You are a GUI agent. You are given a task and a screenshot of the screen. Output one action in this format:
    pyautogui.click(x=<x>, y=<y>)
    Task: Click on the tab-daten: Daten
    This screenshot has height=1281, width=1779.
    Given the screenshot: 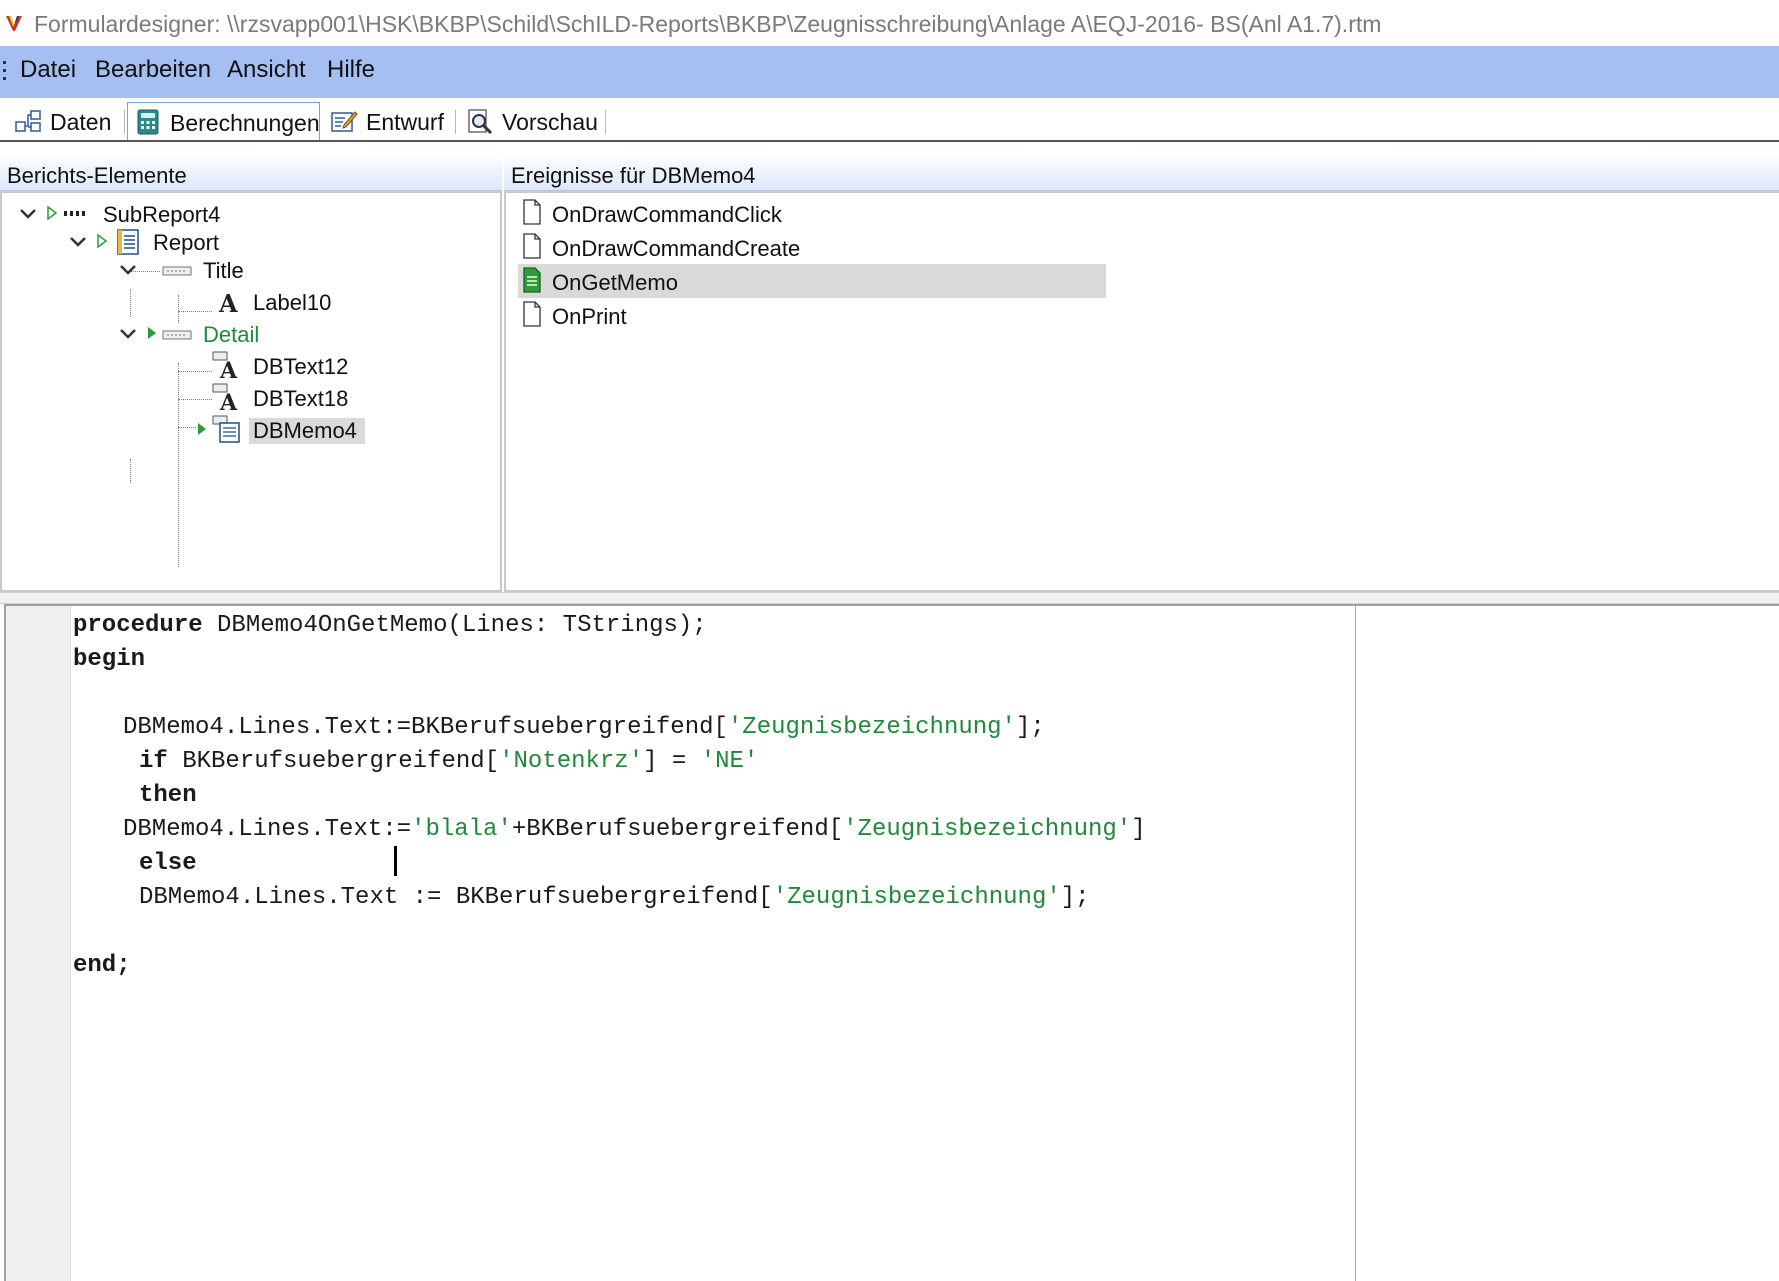 What is the action you would take?
    pyautogui.click(x=65, y=121)
    